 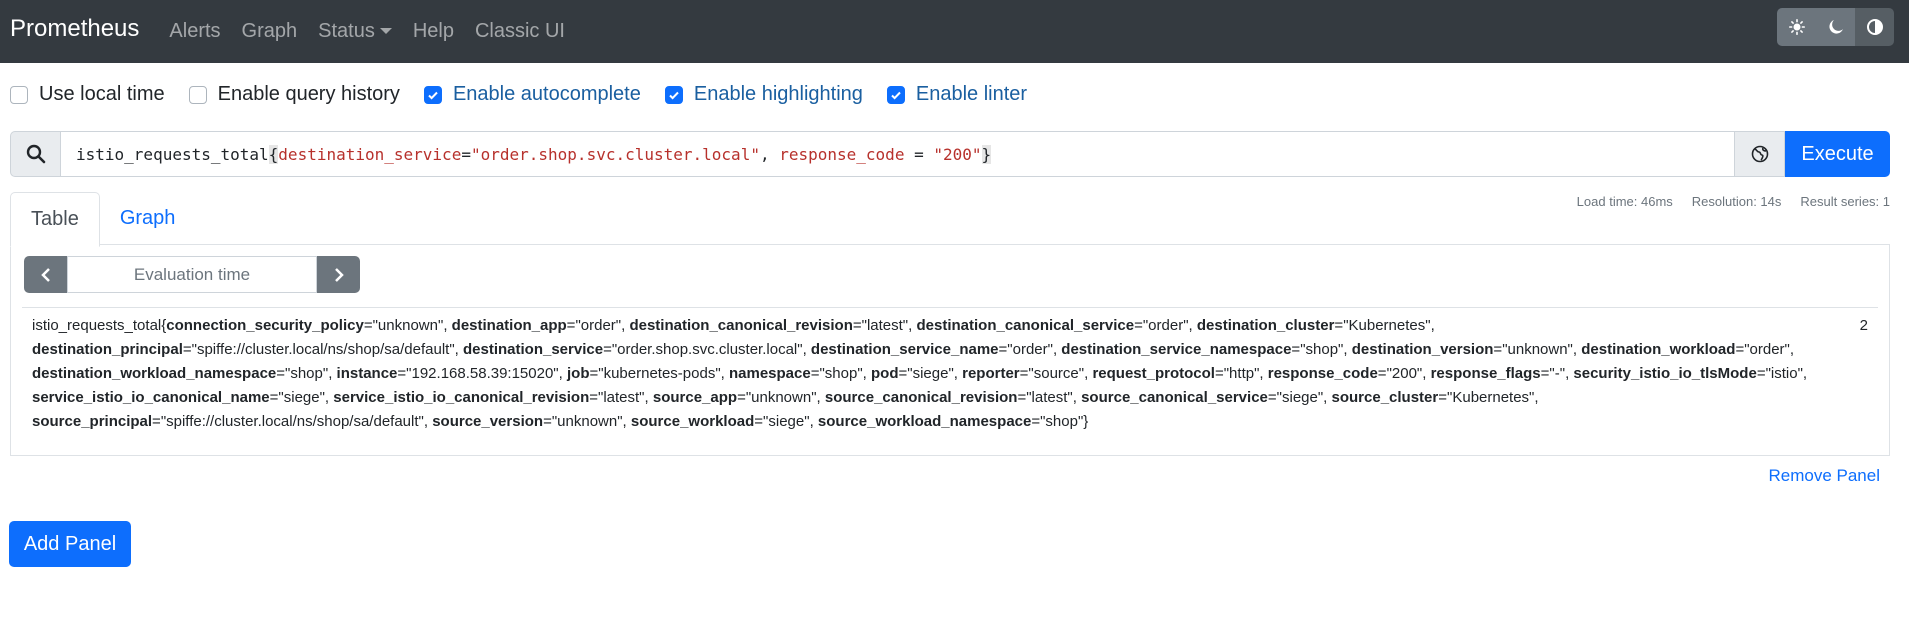 What do you see at coordinates (1265, 325) in the screenshot?
I see `label-key: destination_cluster` at bounding box center [1265, 325].